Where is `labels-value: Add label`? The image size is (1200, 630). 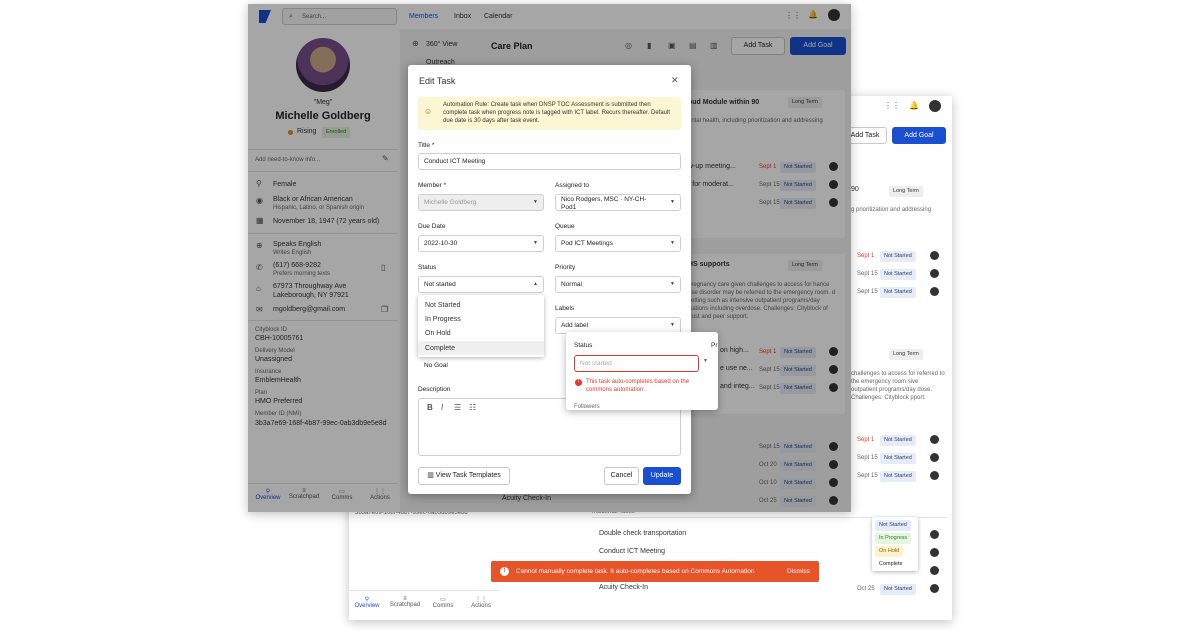
labels-value: Add label is located at coordinates (575, 325).